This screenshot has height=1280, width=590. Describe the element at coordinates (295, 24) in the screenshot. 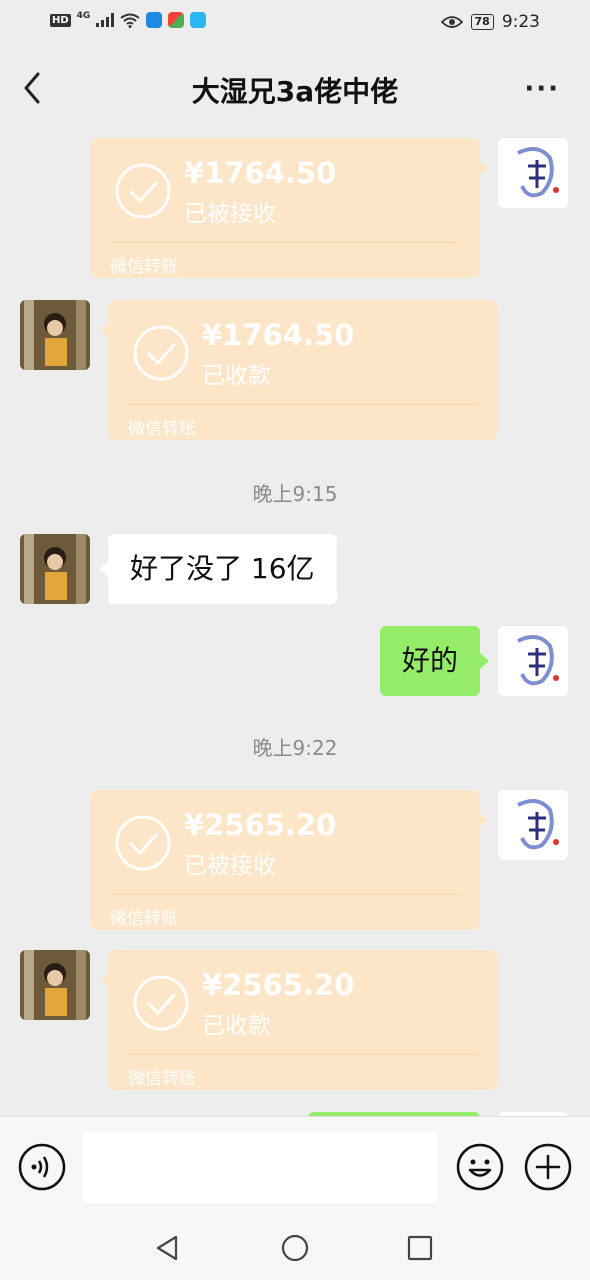

I see `status-bar: HD 4G 78 9:23` at that location.